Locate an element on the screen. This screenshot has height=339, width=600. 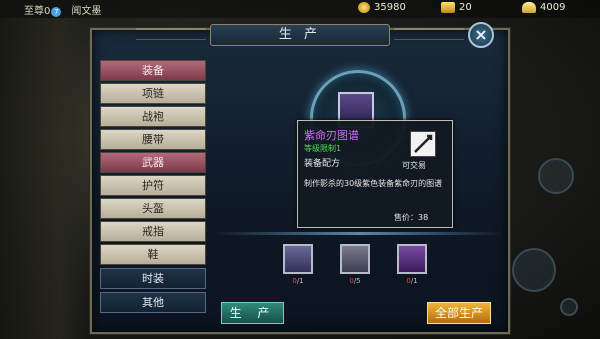
tooltip-price: 售价：38 is located at coordinates (411, 217).